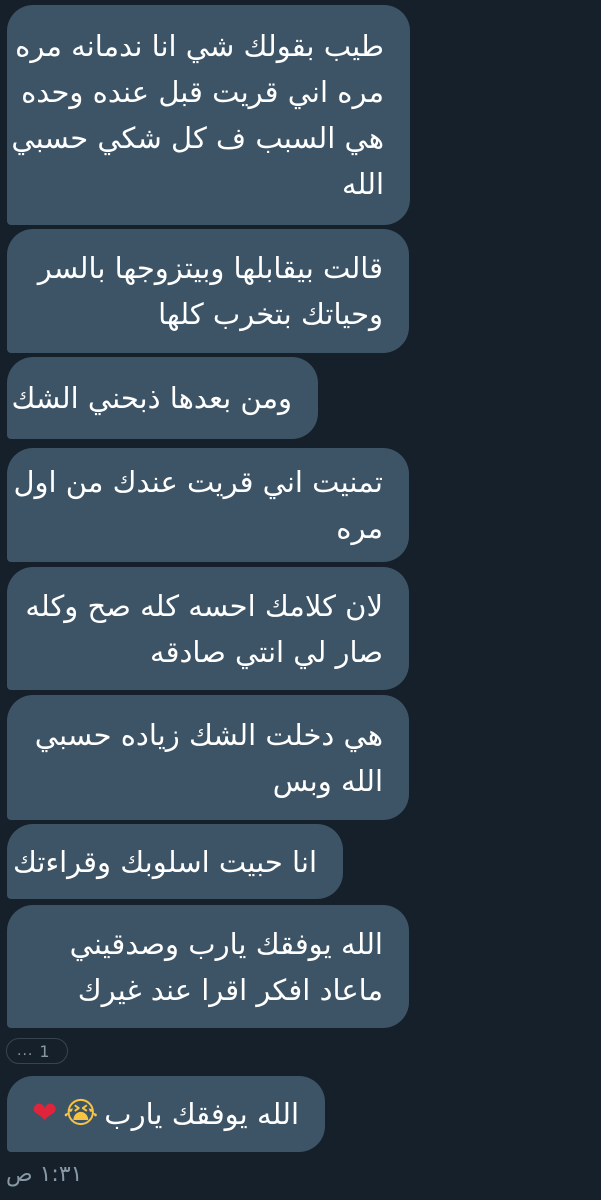 Image resolution: width=601 pixels, height=1200 pixels. Describe the element at coordinates (208, 757) in the screenshot. I see `message-bubble: هي دخلت الشك زياده حسبي الله وبس` at that location.